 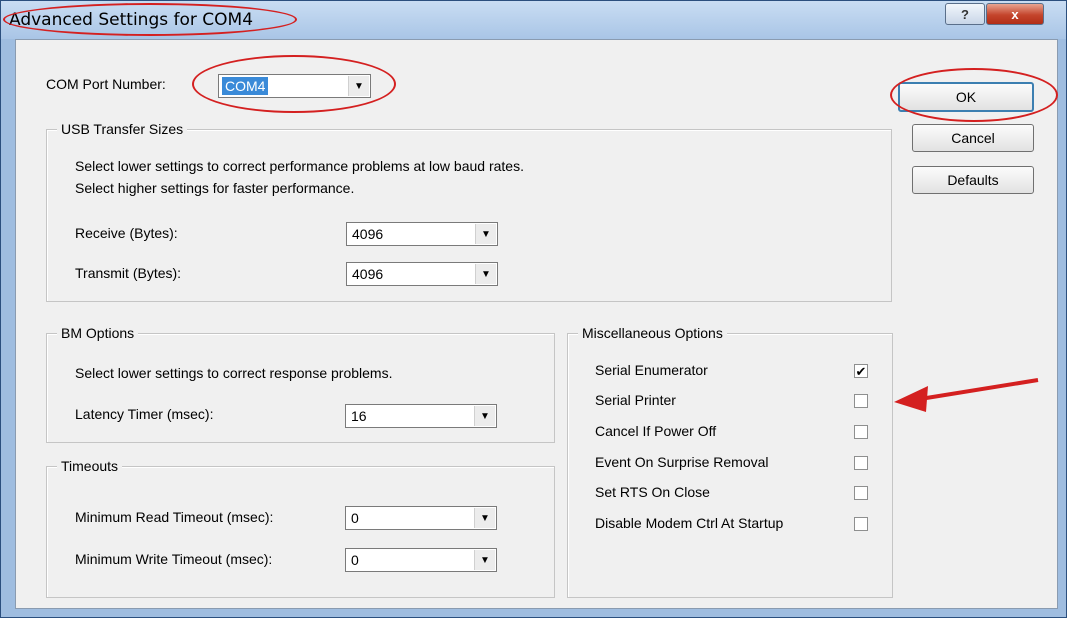 I want to click on receive-value: 4096, so click(x=368, y=234).